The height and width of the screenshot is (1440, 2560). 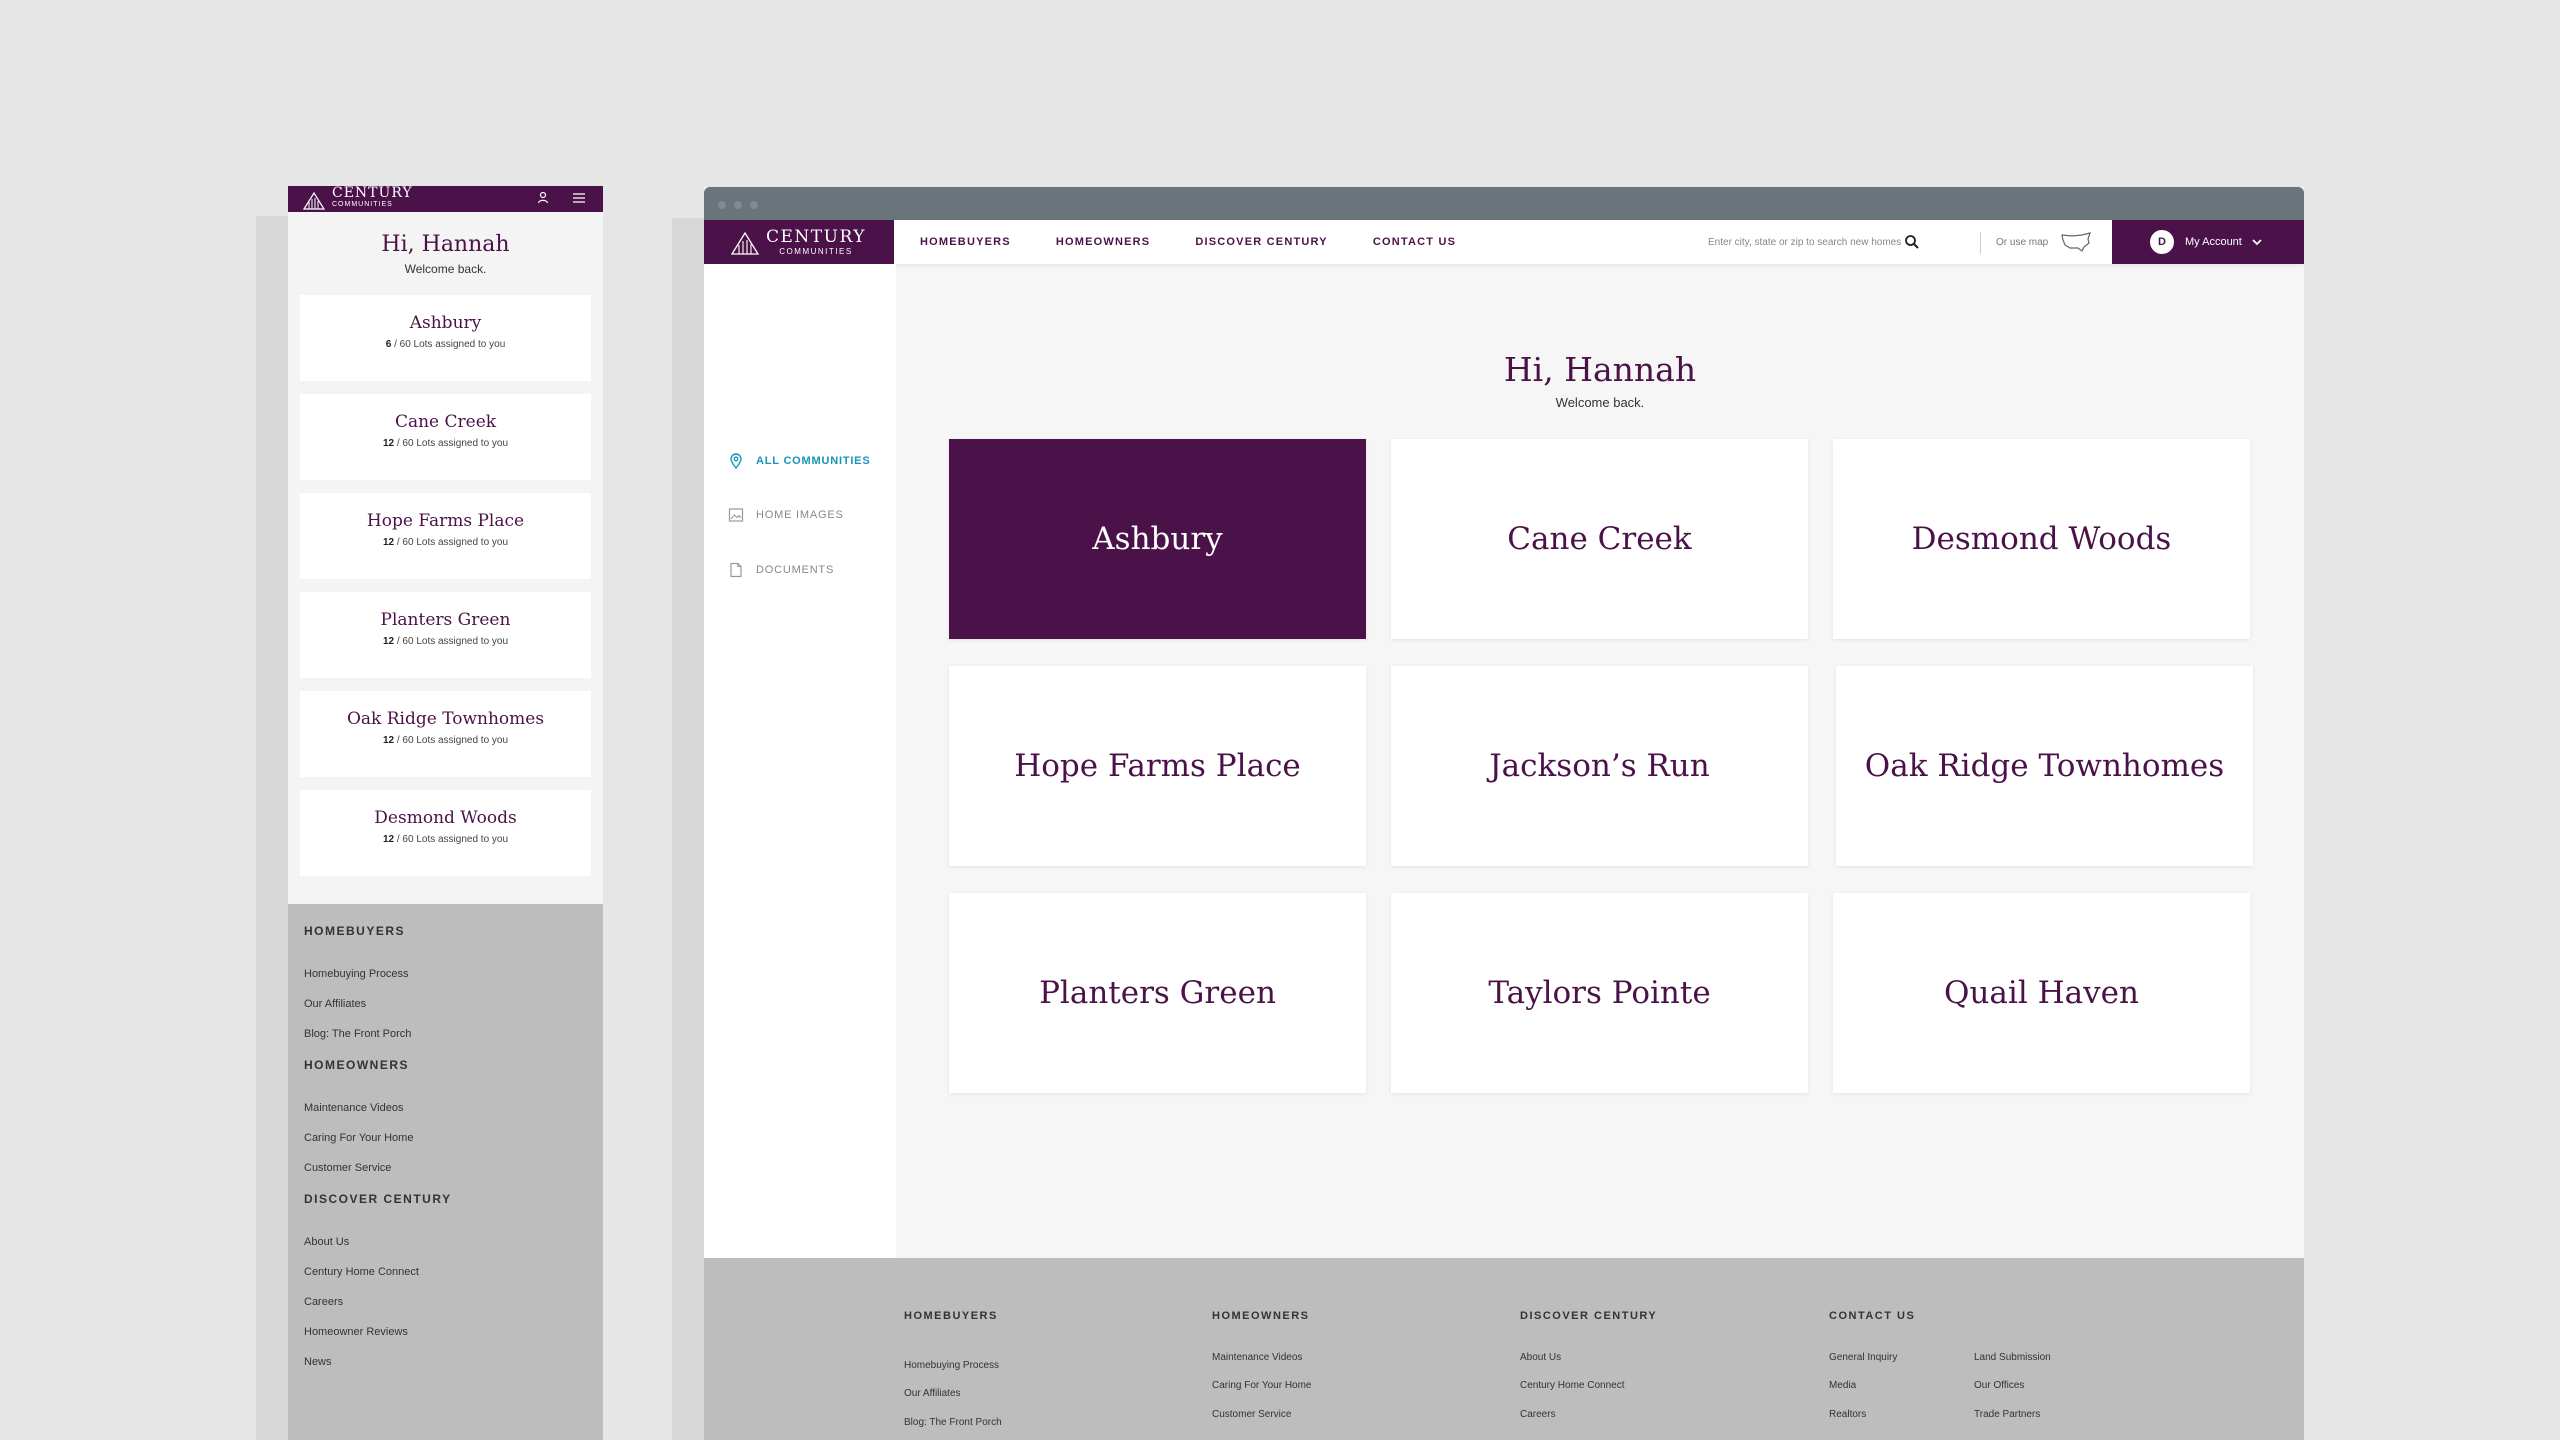 What do you see at coordinates (722, 205) in the screenshot?
I see `window-close-dot` at bounding box center [722, 205].